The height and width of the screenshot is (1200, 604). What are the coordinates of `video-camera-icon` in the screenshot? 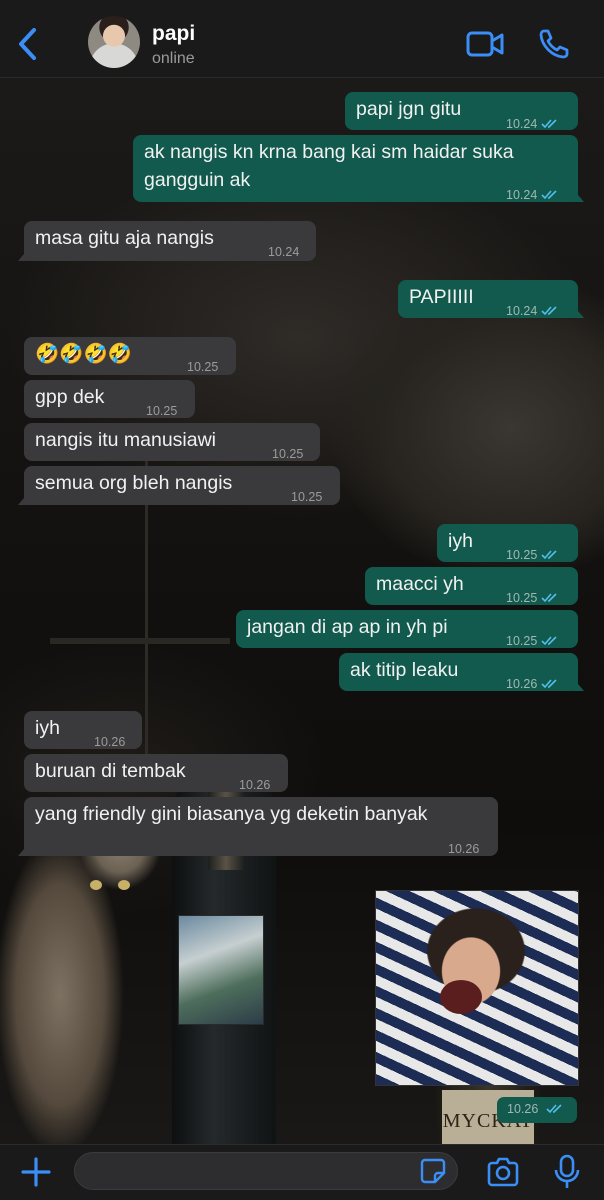 It's located at (485, 44).